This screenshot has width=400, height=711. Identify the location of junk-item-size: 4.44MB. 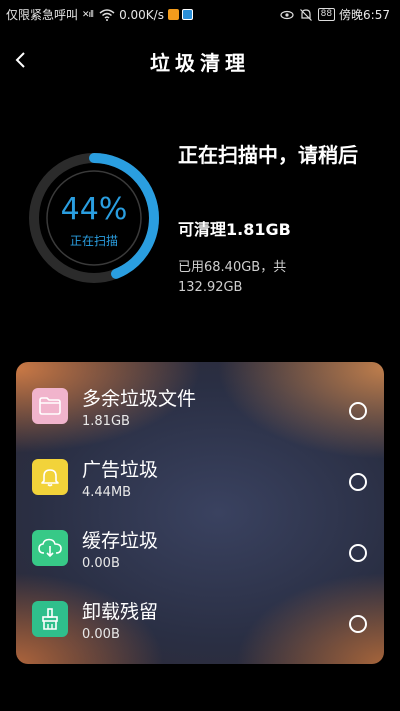
(107, 492).